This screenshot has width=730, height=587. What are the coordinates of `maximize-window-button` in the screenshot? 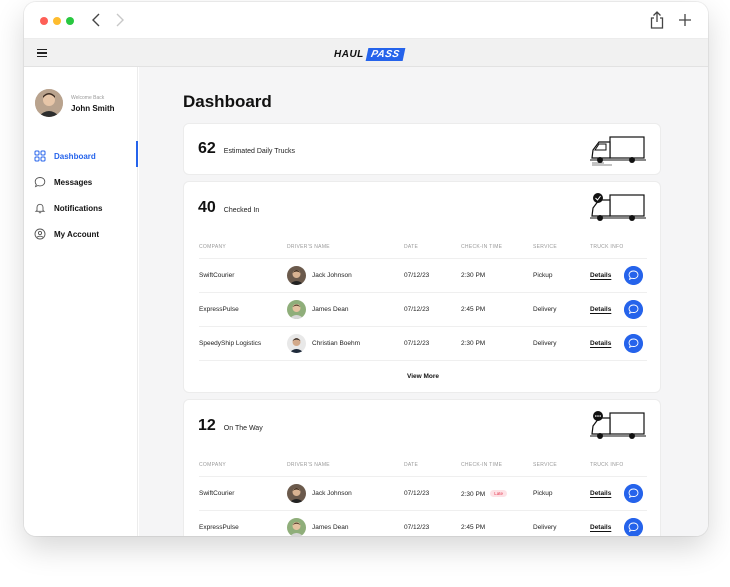 It's located at (70, 21).